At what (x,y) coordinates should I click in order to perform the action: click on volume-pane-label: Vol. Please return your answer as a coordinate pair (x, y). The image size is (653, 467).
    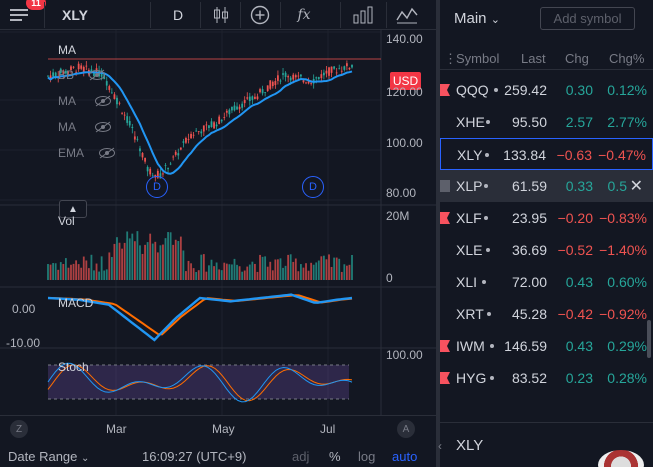
    Looking at the image, I should click on (66, 221).